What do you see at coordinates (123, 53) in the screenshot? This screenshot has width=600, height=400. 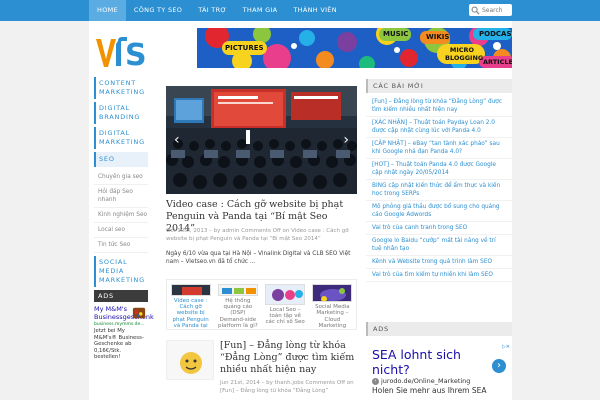 I see `site-logo: S` at bounding box center [123, 53].